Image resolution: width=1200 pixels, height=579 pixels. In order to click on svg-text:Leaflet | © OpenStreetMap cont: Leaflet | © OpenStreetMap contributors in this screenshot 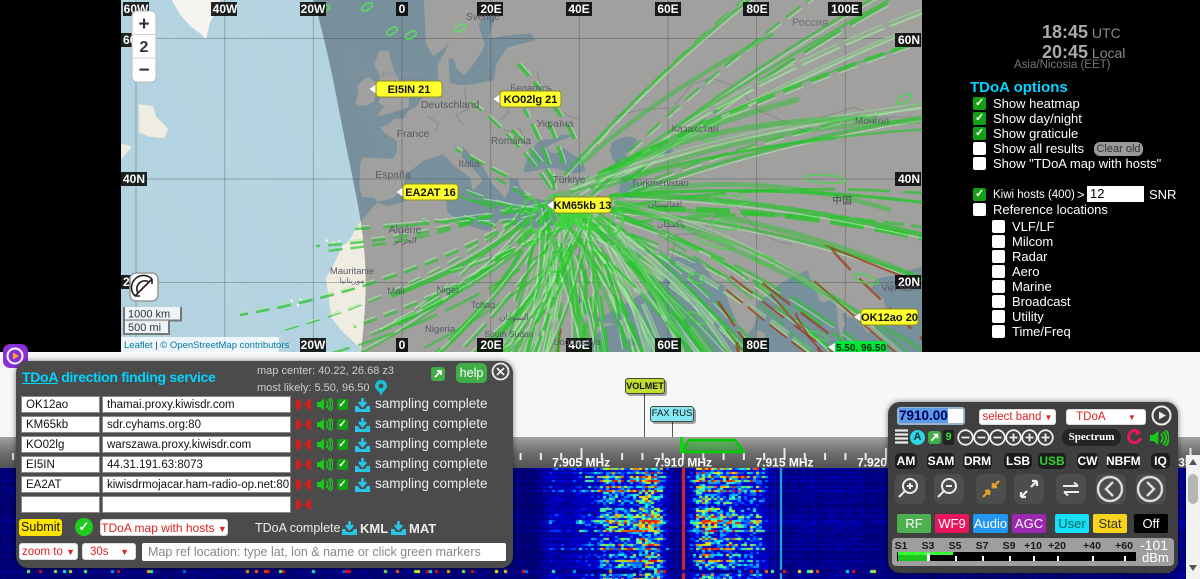, I will do `click(207, 345)`.